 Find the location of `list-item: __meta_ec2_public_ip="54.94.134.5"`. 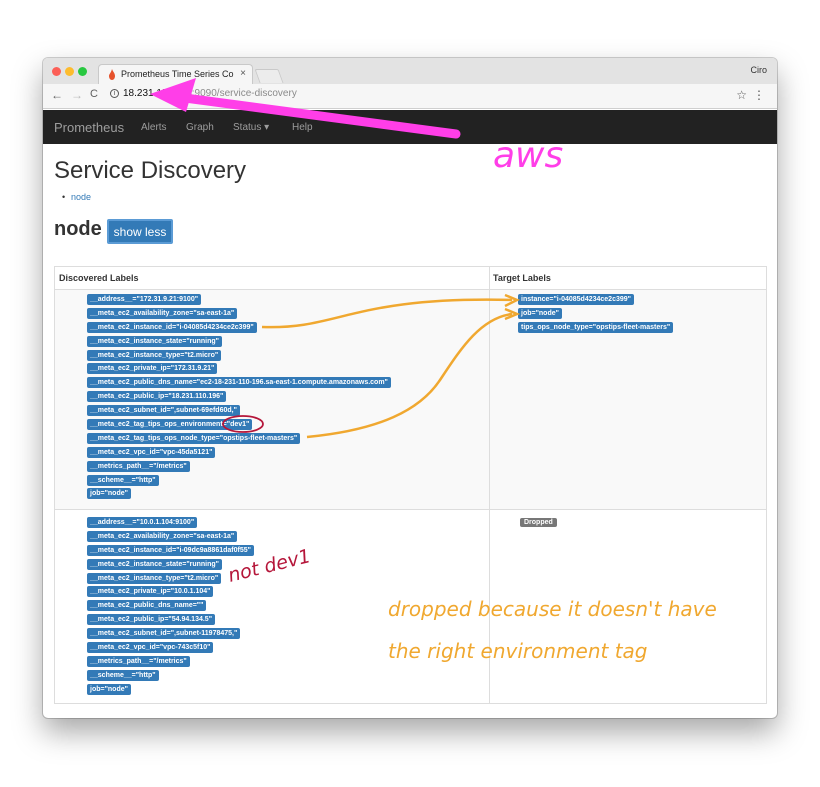

list-item: __meta_ec2_public_ip="54.94.134.5" is located at coordinates (170, 621).